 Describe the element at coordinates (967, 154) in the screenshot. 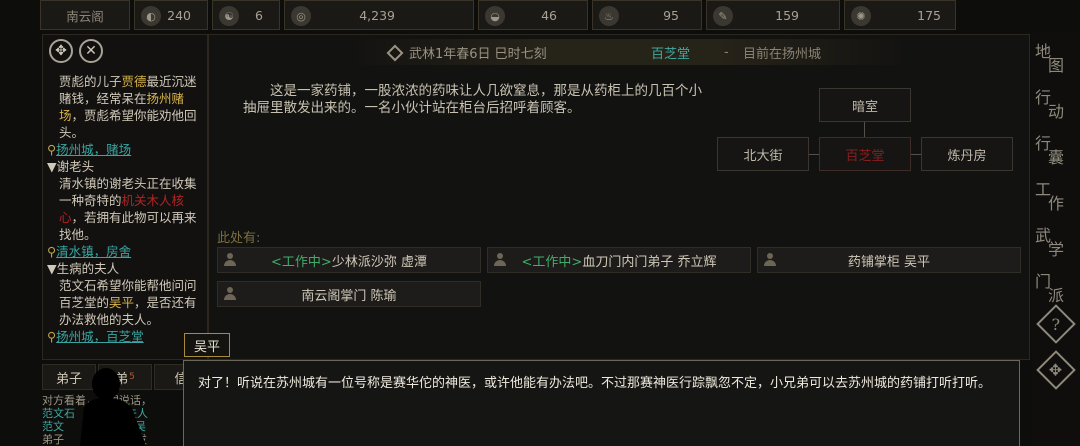

I see `map-node-east: 炼丹房` at that location.